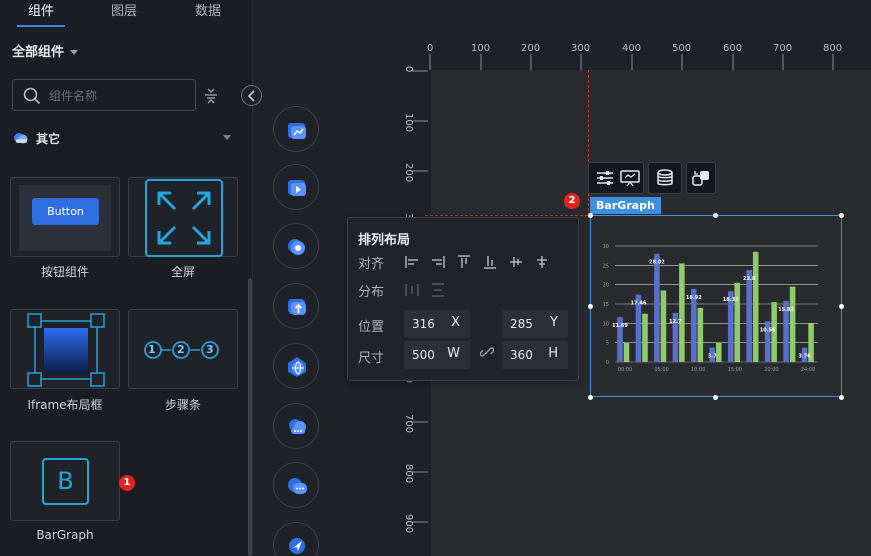  Describe the element at coordinates (542, 262) in the screenshot. I see `align-center-icon` at that location.